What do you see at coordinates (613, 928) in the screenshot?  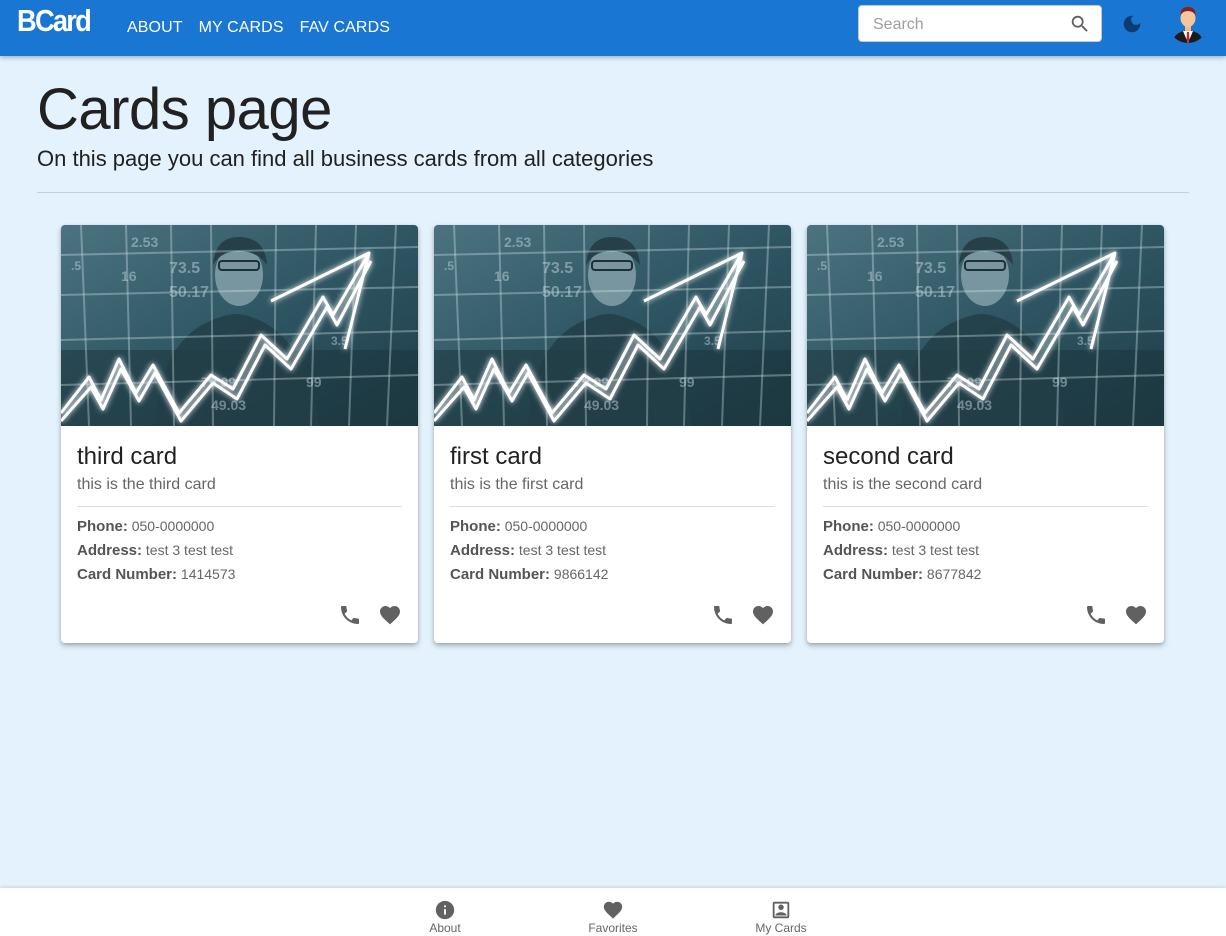 I see `bottom-nav-label: Favorites` at bounding box center [613, 928].